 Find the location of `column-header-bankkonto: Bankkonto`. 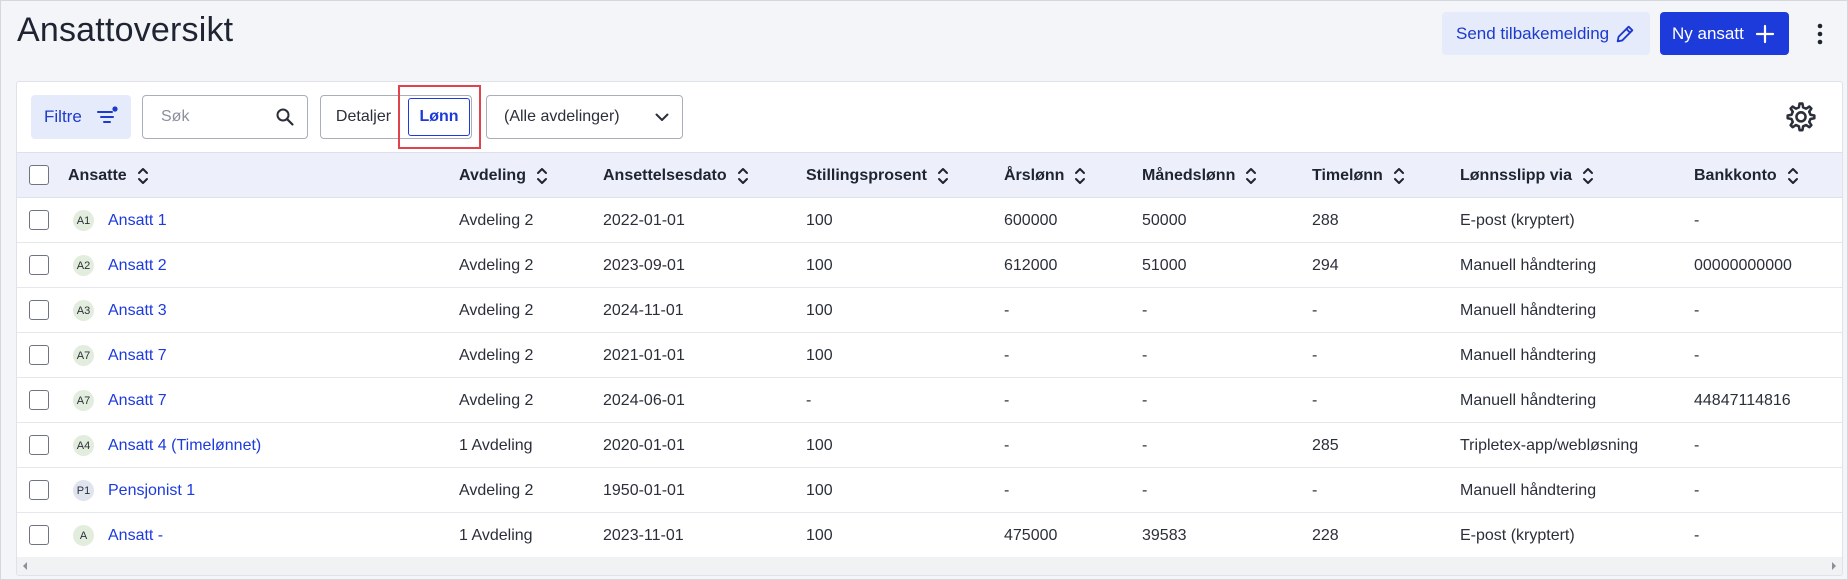

column-header-bankkonto: Bankkonto is located at coordinates (1747, 176).